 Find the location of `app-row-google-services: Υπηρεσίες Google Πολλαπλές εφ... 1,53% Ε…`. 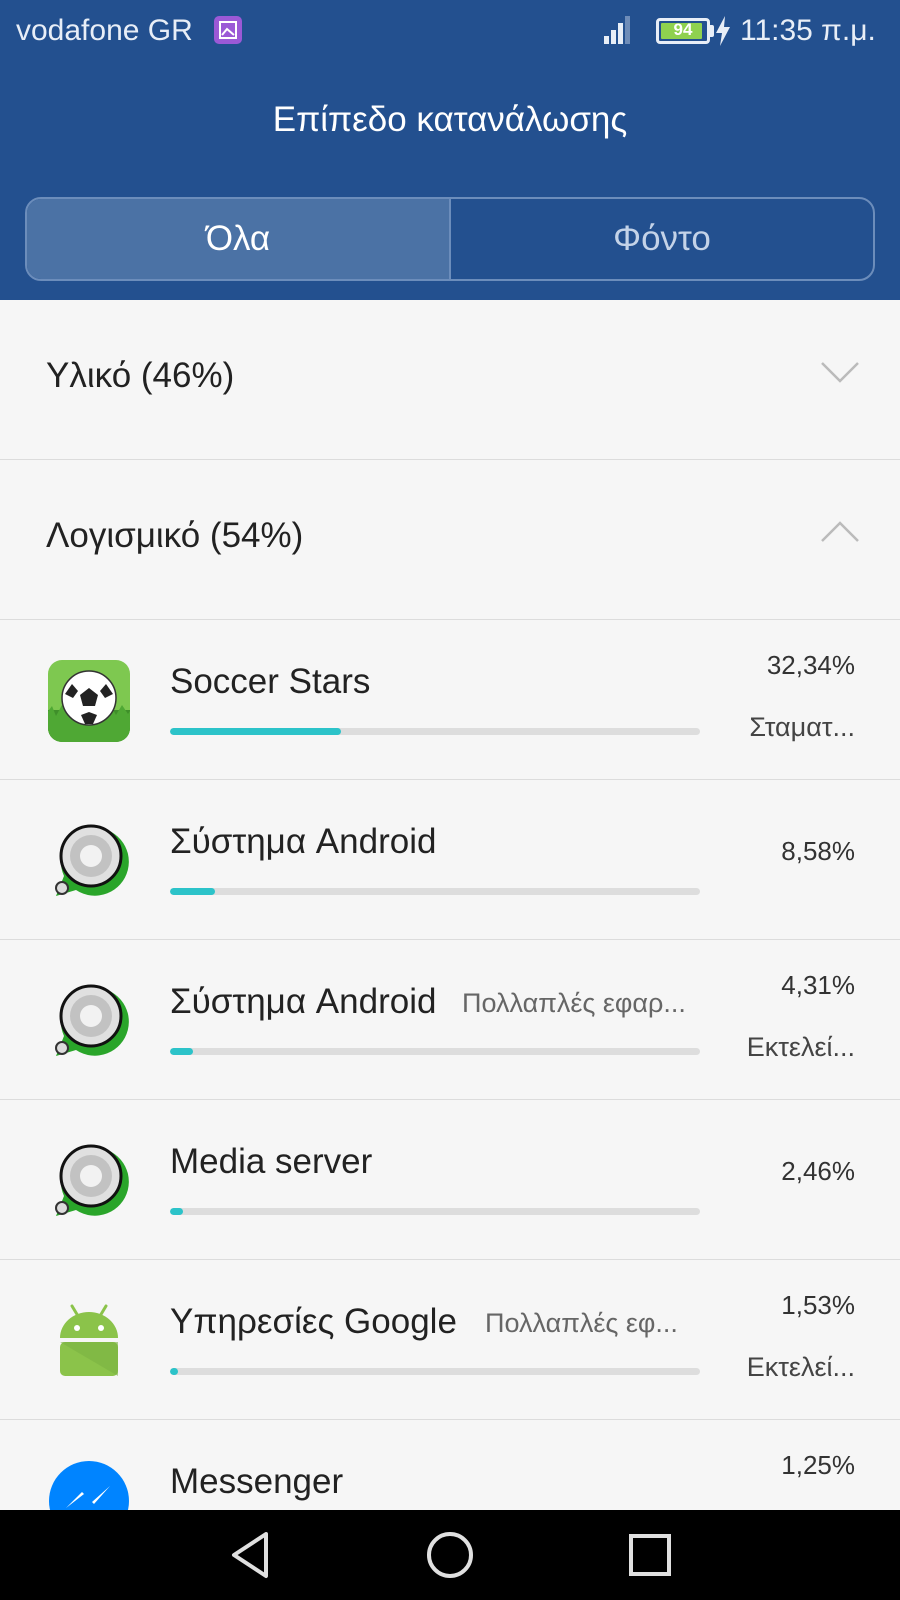

app-row-google-services: Υπηρεσίες Google Πολλαπλές εφ... 1,53% Ε… is located at coordinates (450, 1340).